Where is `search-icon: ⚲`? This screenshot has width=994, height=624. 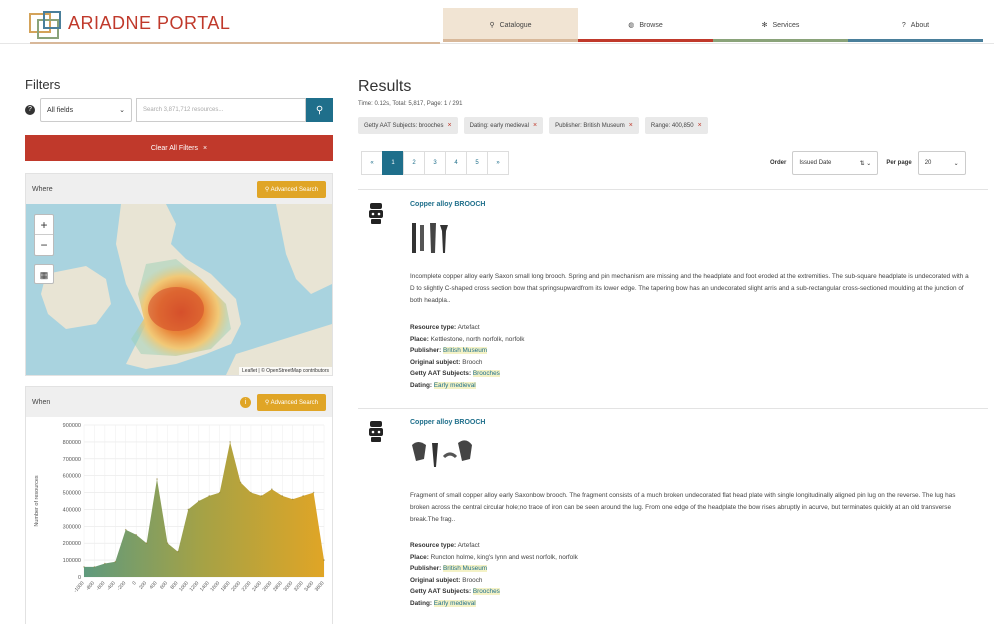
search-icon: ⚲ is located at coordinates (319, 110).